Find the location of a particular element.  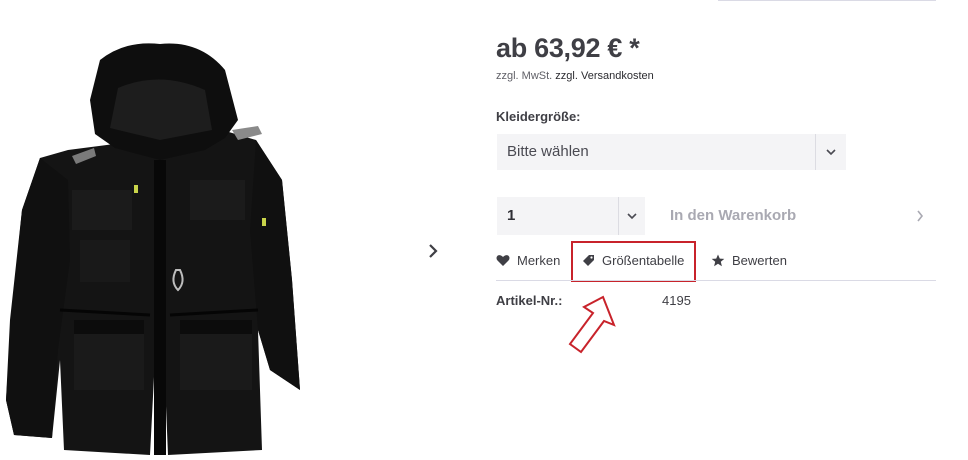

size-select-arrow is located at coordinates (830, 152).